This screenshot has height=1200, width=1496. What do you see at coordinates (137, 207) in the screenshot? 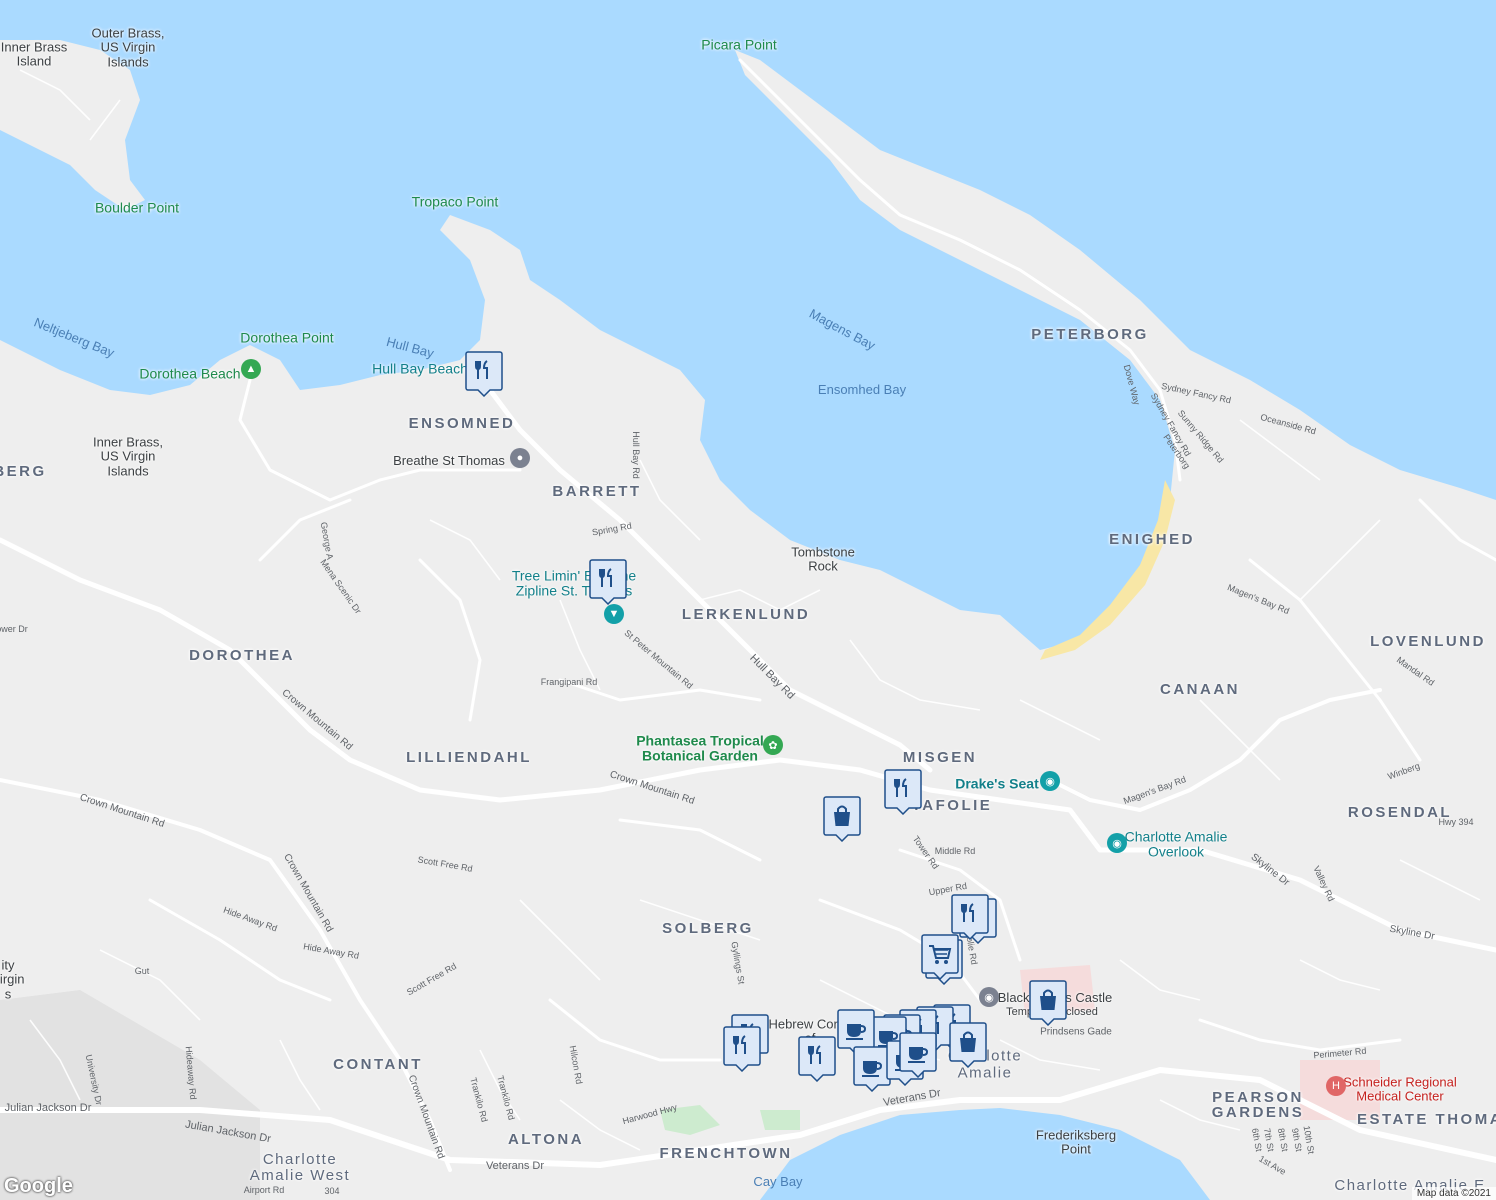
I see `place-boulder-point: Boulder Point` at bounding box center [137, 207].